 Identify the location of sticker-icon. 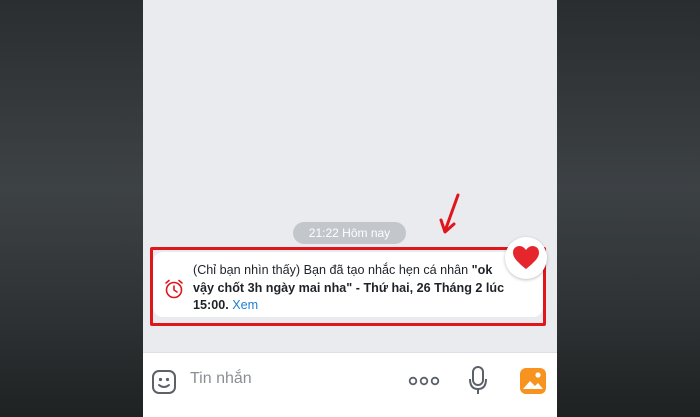
(164, 382).